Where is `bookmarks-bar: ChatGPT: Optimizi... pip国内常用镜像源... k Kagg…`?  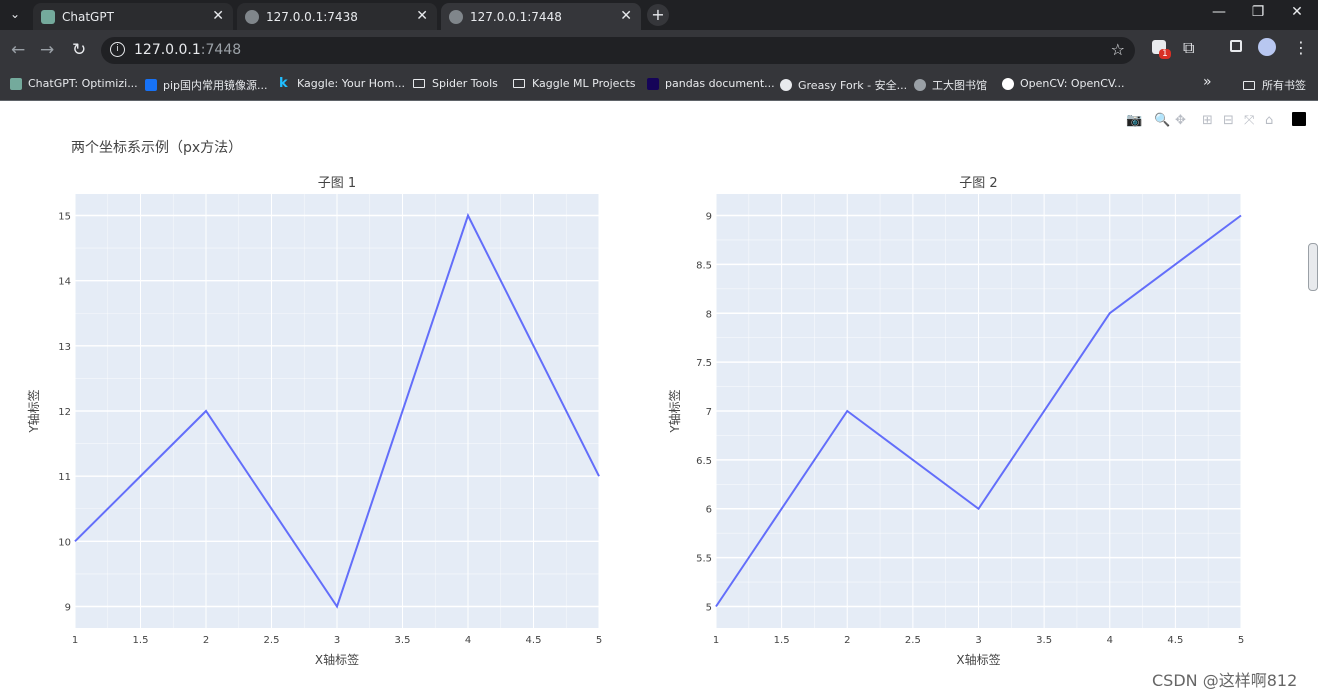
bookmarks-bar: ChatGPT: Optimizi... pip国内常用镜像源... k Kagg… is located at coordinates (659, 85).